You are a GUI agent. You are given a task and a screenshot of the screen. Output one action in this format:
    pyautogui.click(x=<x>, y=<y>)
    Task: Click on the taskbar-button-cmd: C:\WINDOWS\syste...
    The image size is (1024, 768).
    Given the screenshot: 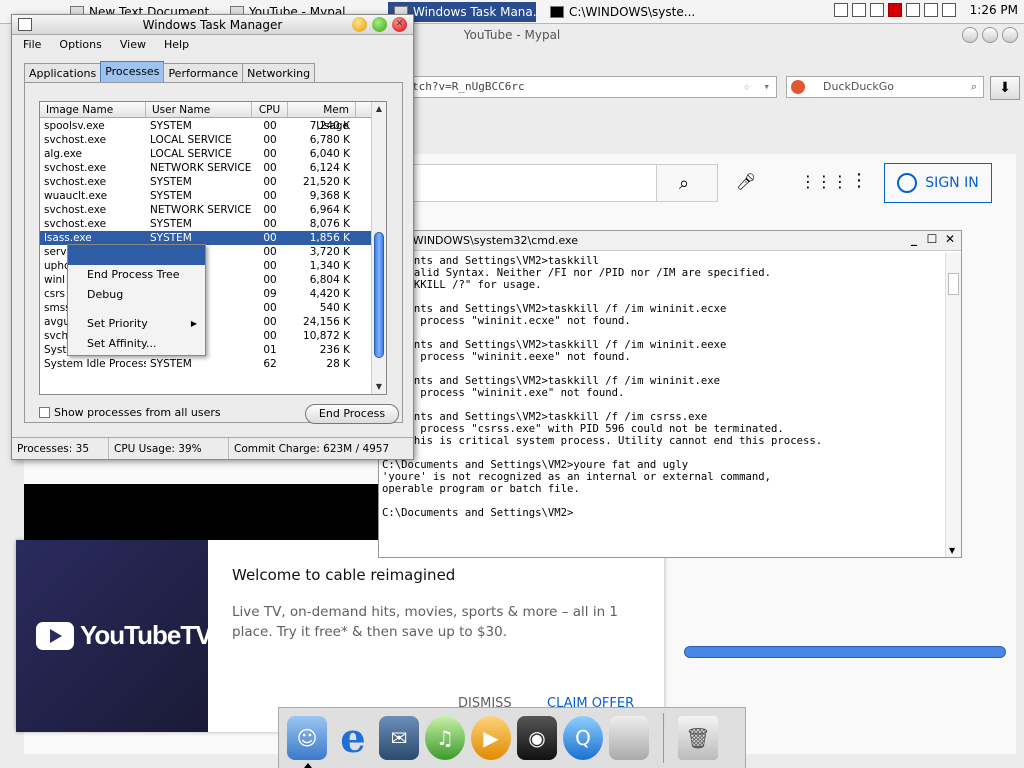 What is the action you would take?
    pyautogui.click(x=619, y=12)
    